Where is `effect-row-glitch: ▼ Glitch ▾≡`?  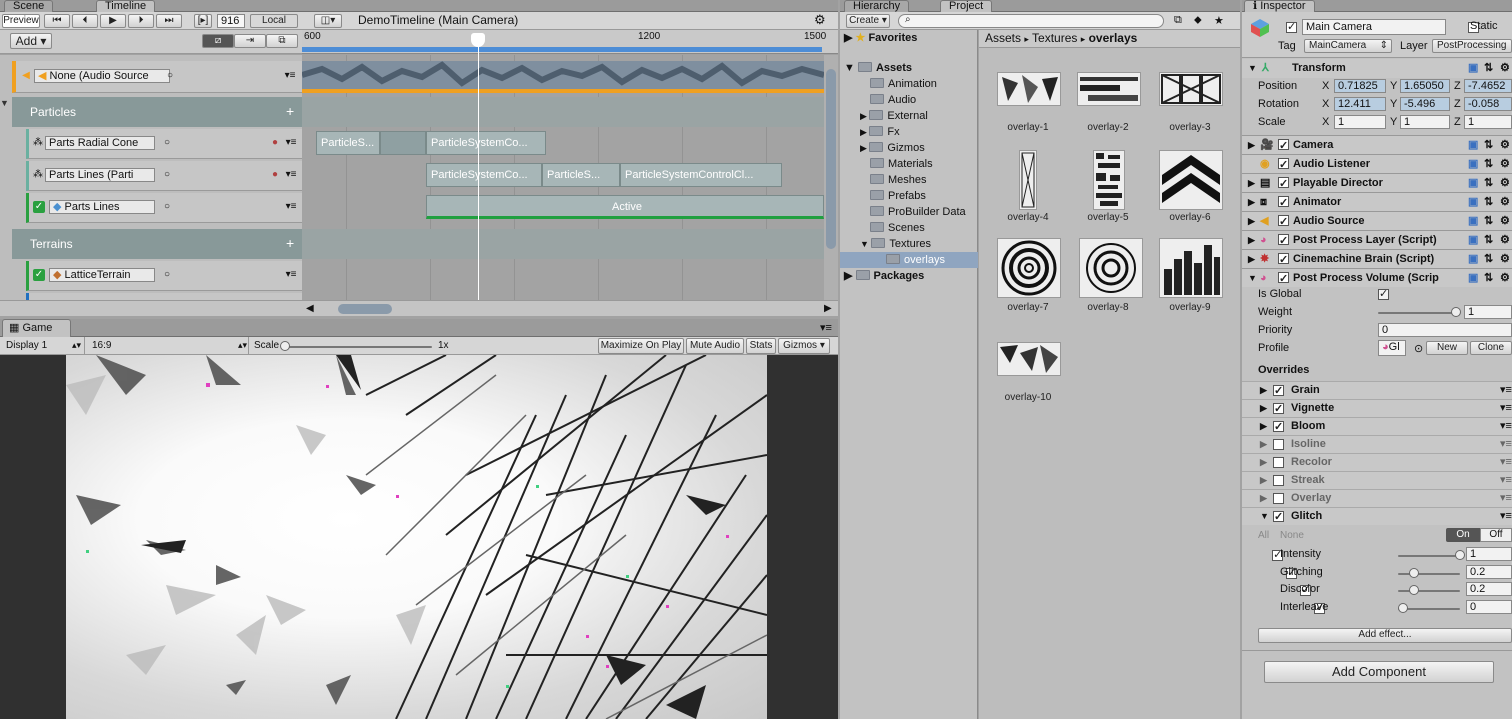
effect-row-glitch: ▼ Glitch ▾≡ is located at coordinates (1377, 516).